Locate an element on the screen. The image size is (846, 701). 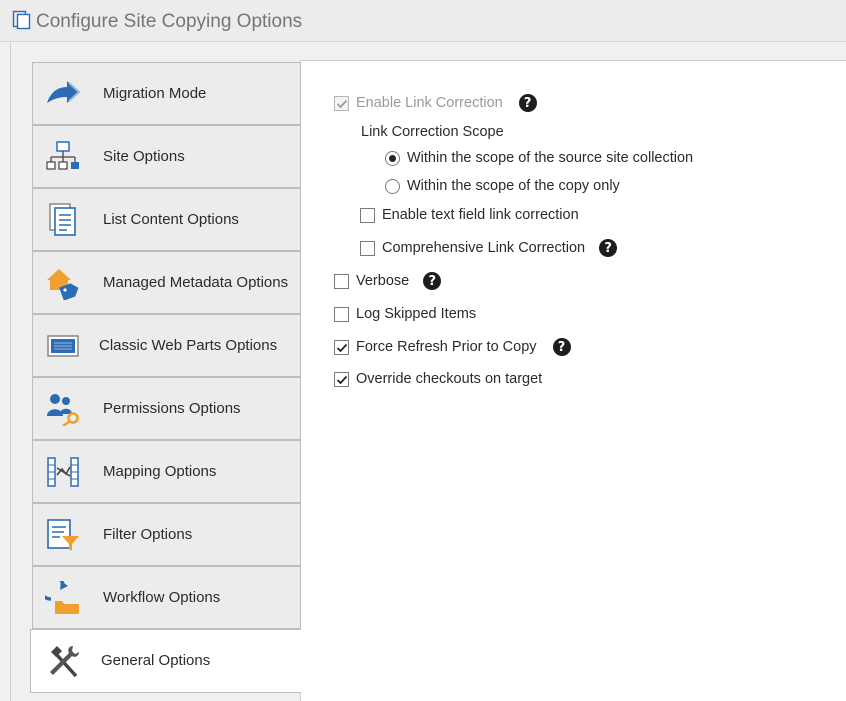
tab-general-options: General Options is located at coordinates (165, 661).